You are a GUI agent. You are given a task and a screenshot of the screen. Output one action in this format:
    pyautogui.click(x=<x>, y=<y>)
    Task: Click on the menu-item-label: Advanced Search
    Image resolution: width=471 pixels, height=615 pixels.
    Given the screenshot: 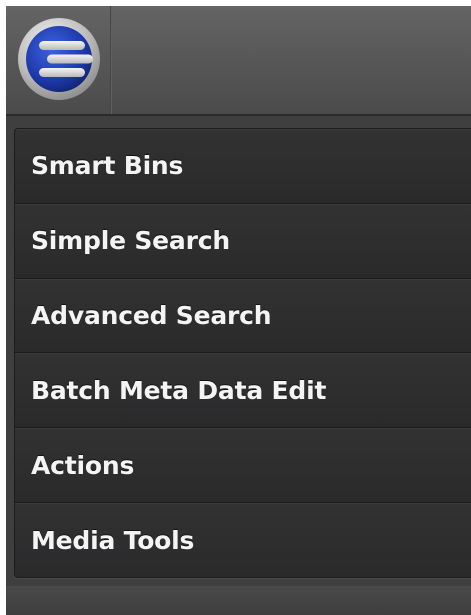 What is the action you would take?
    pyautogui.click(x=151, y=315)
    